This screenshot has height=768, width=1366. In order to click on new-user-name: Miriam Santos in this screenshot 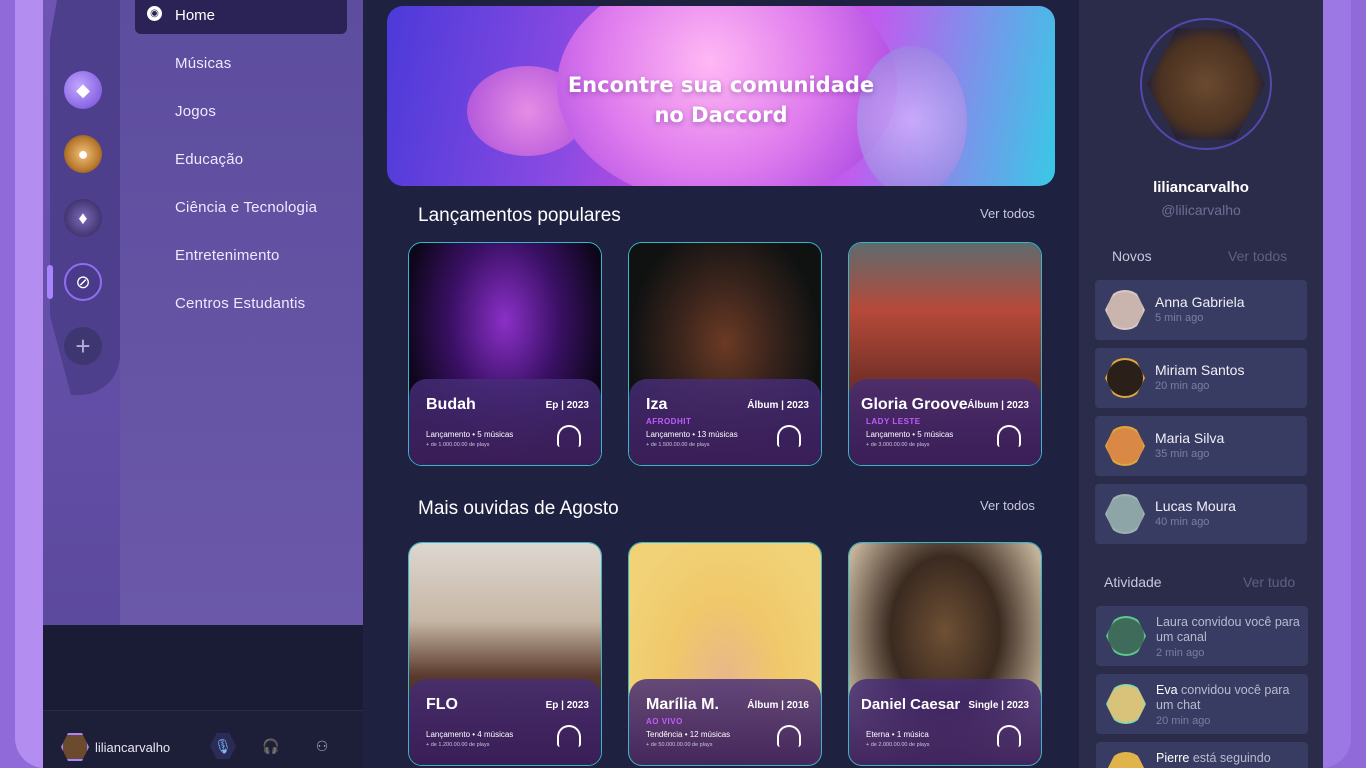, I will do `click(1200, 370)`.